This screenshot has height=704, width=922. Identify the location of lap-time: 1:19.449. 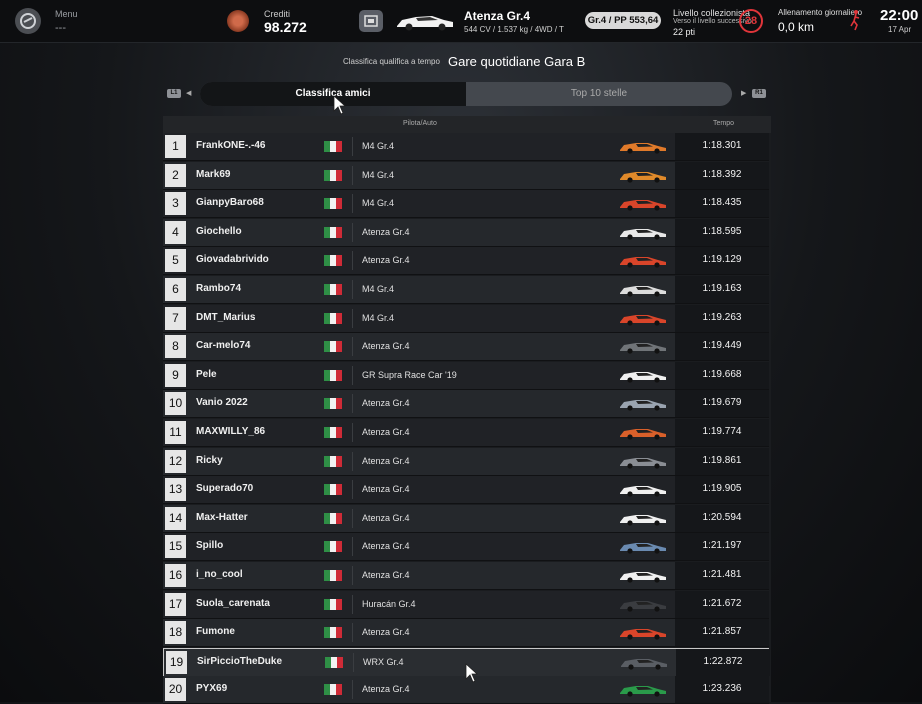
(722, 346).